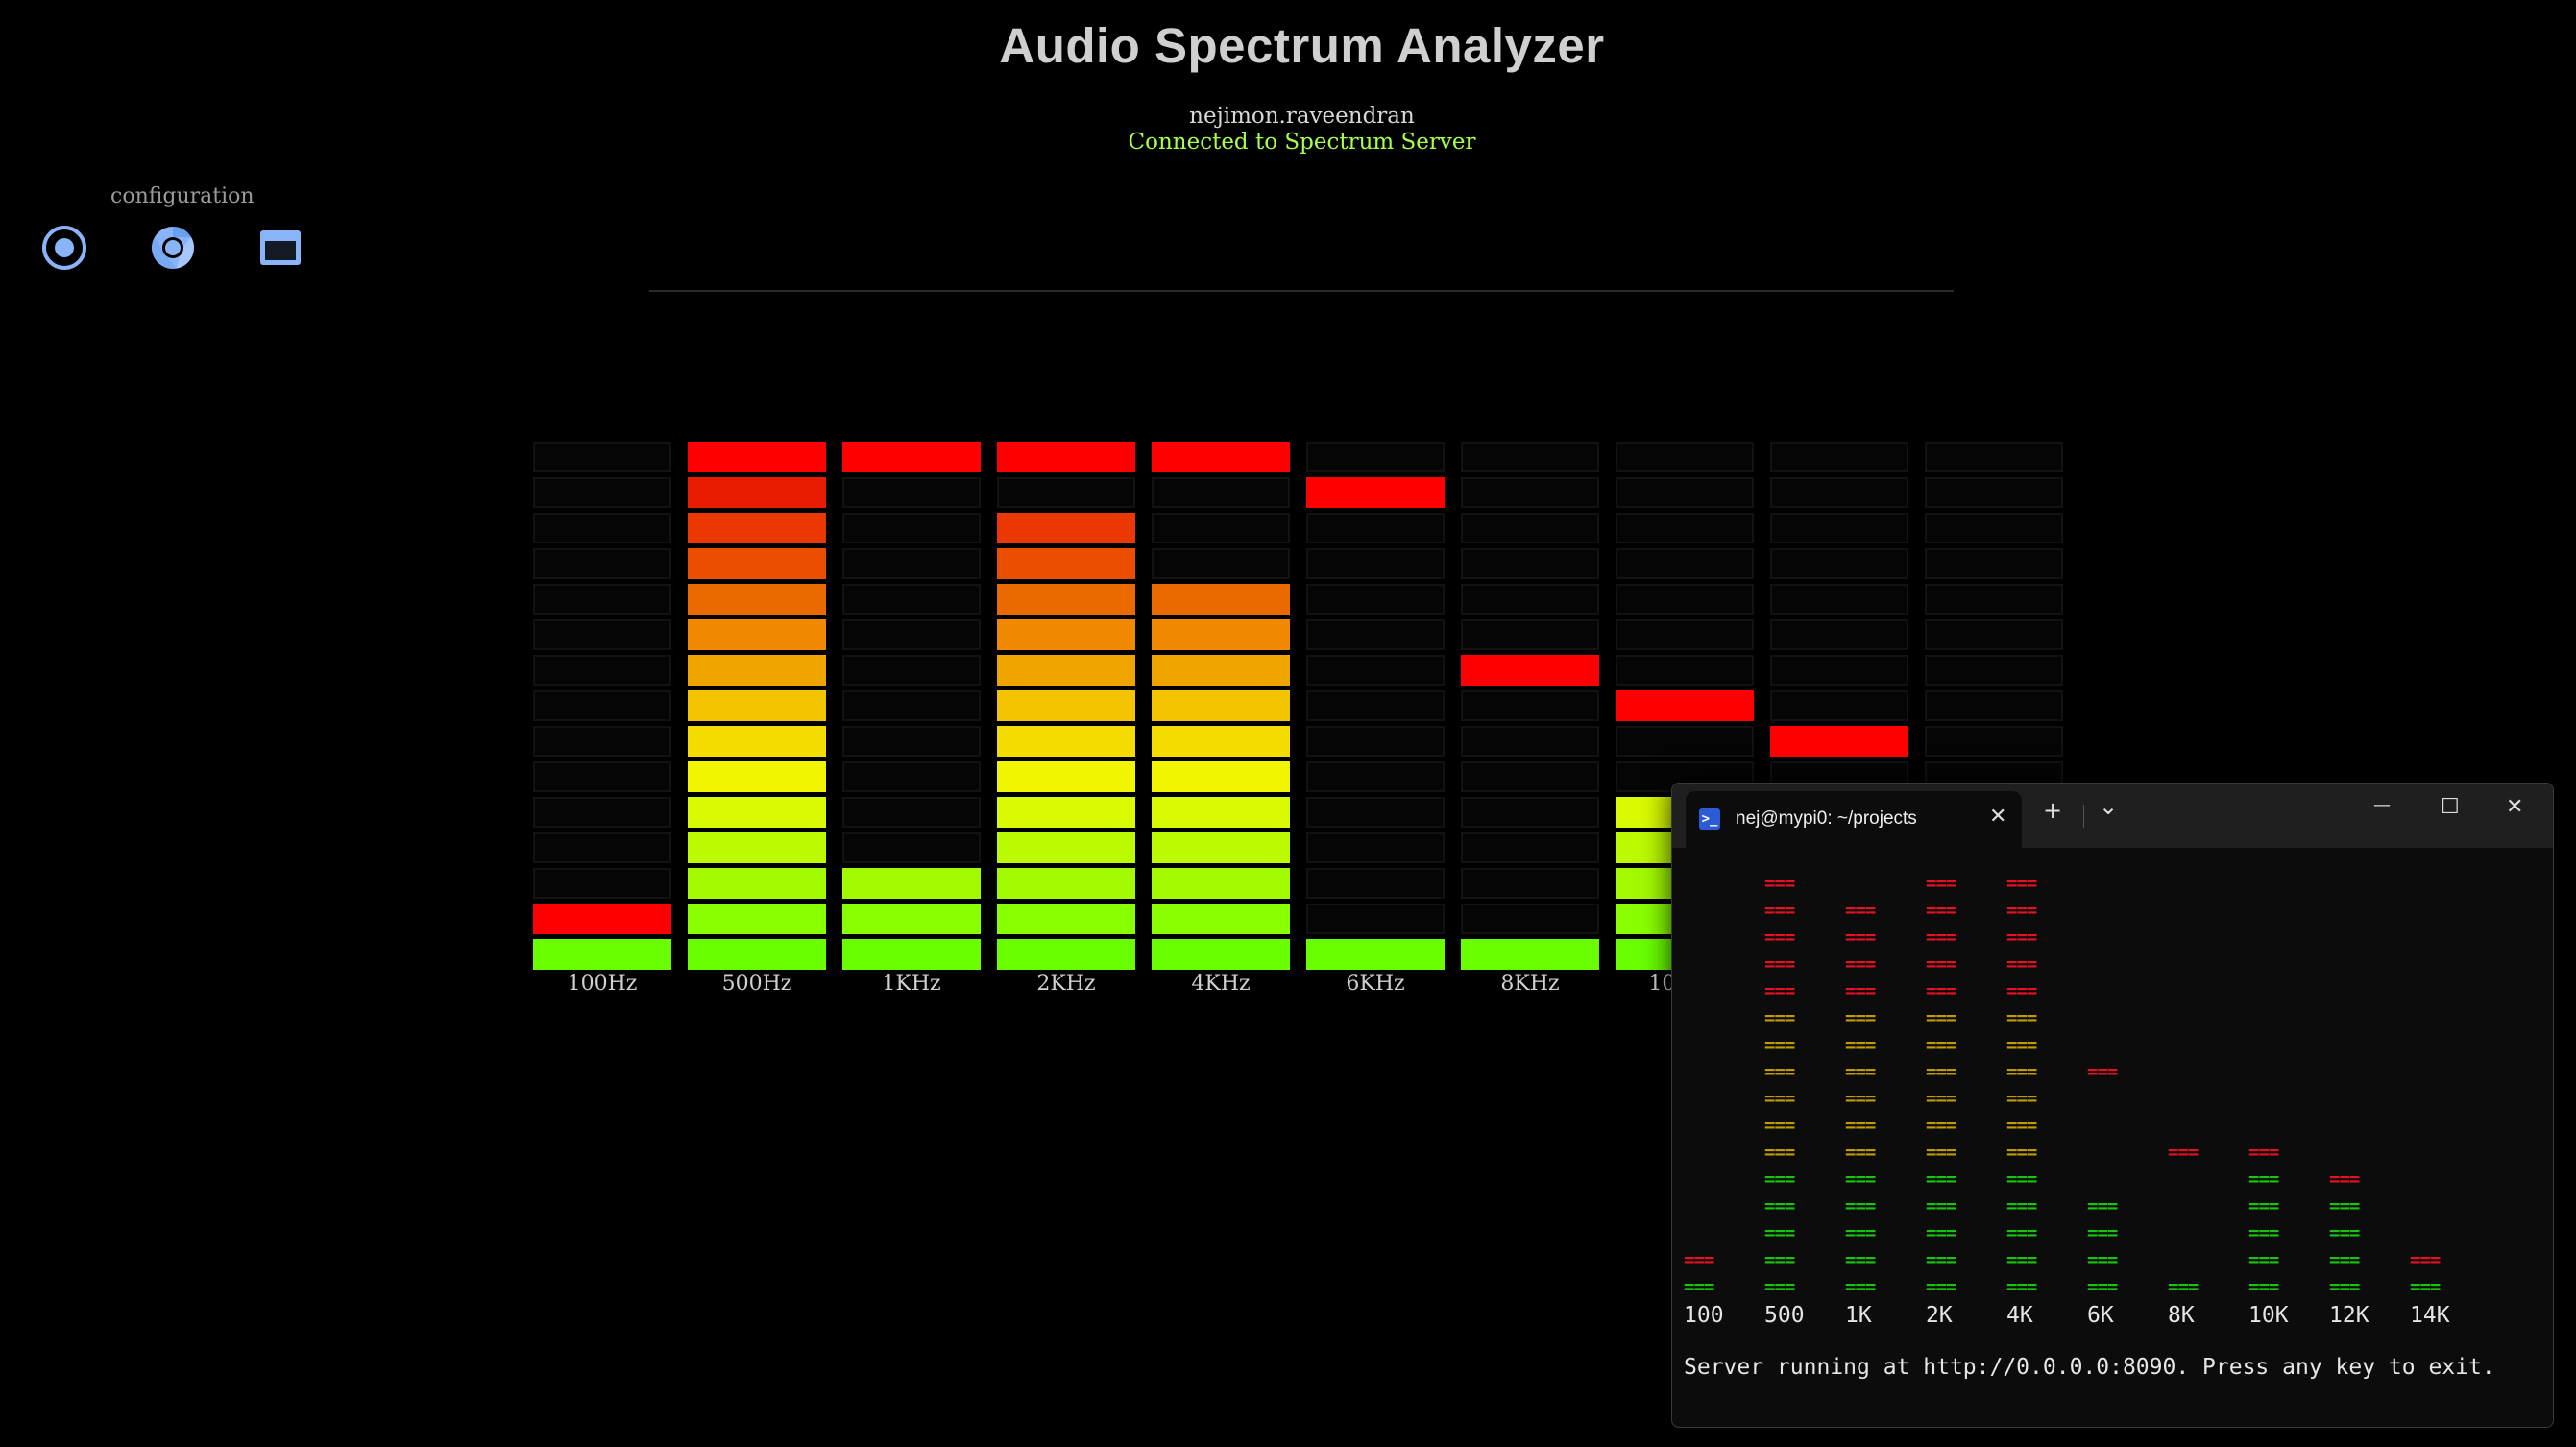  I want to click on tab-close-icon: ✕, so click(1997, 817).